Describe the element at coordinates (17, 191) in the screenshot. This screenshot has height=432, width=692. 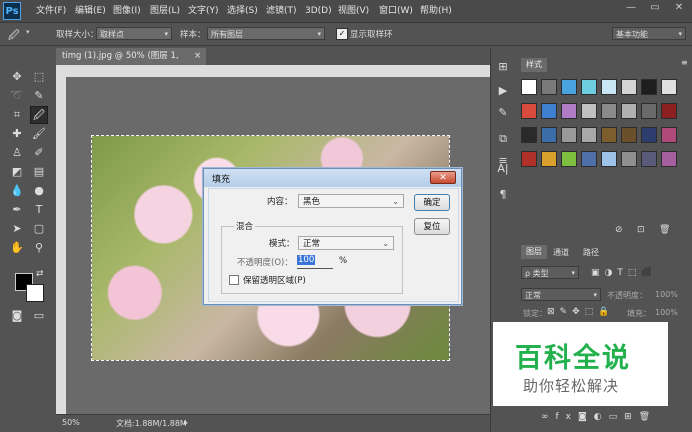
I see `blur-tool-icon: 💧` at that location.